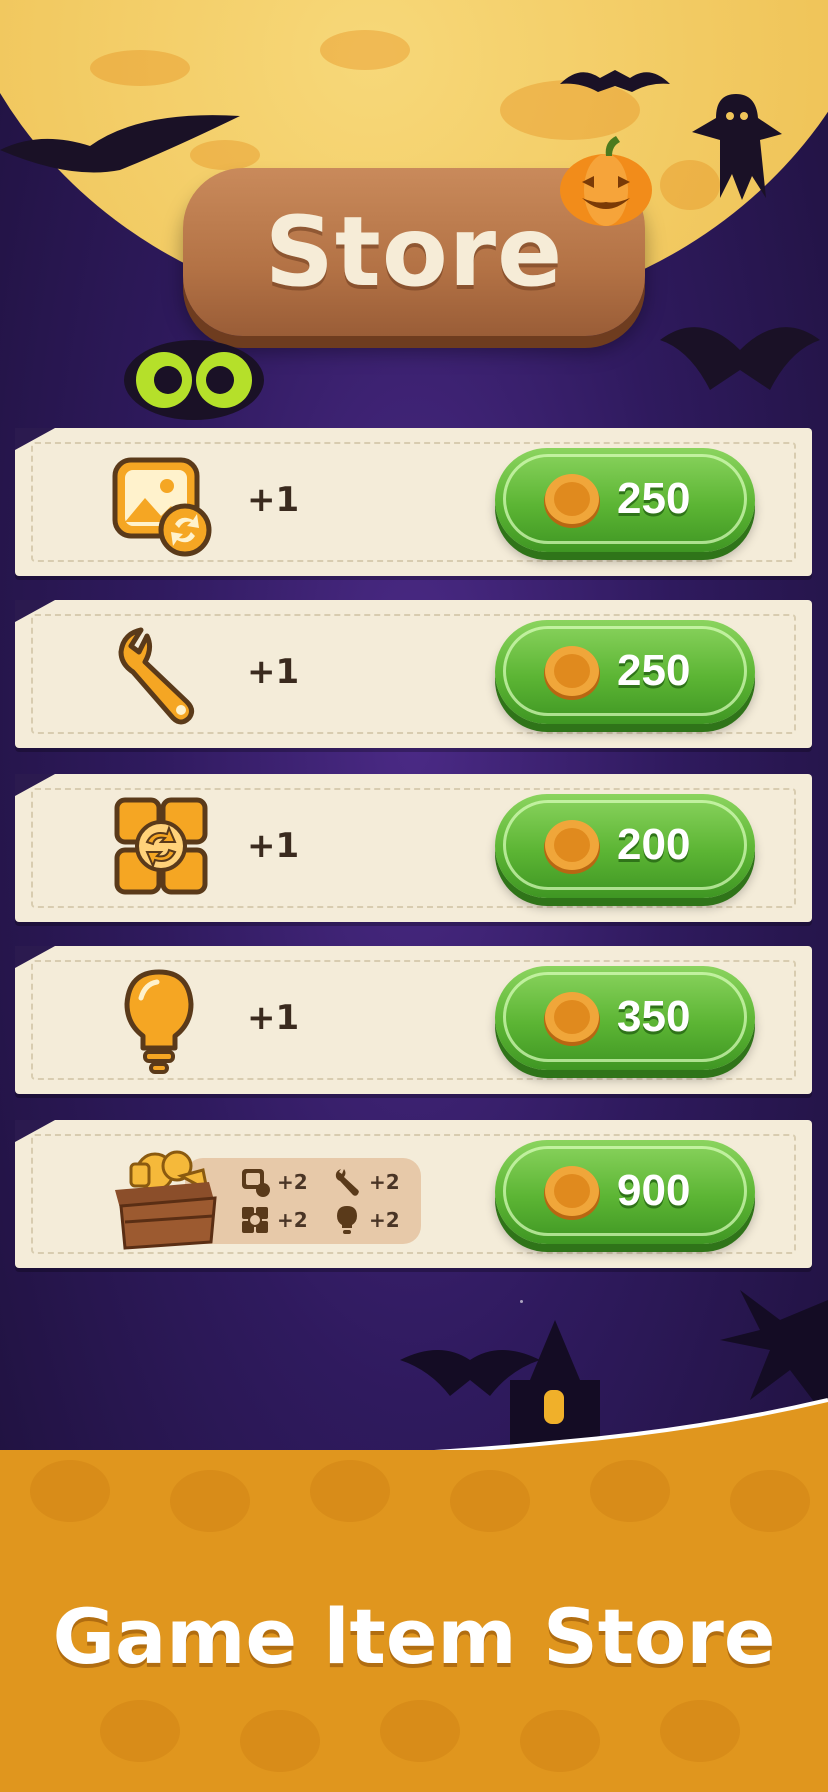  Describe the element at coordinates (654, 844) in the screenshot. I see `item-price: 200` at that location.